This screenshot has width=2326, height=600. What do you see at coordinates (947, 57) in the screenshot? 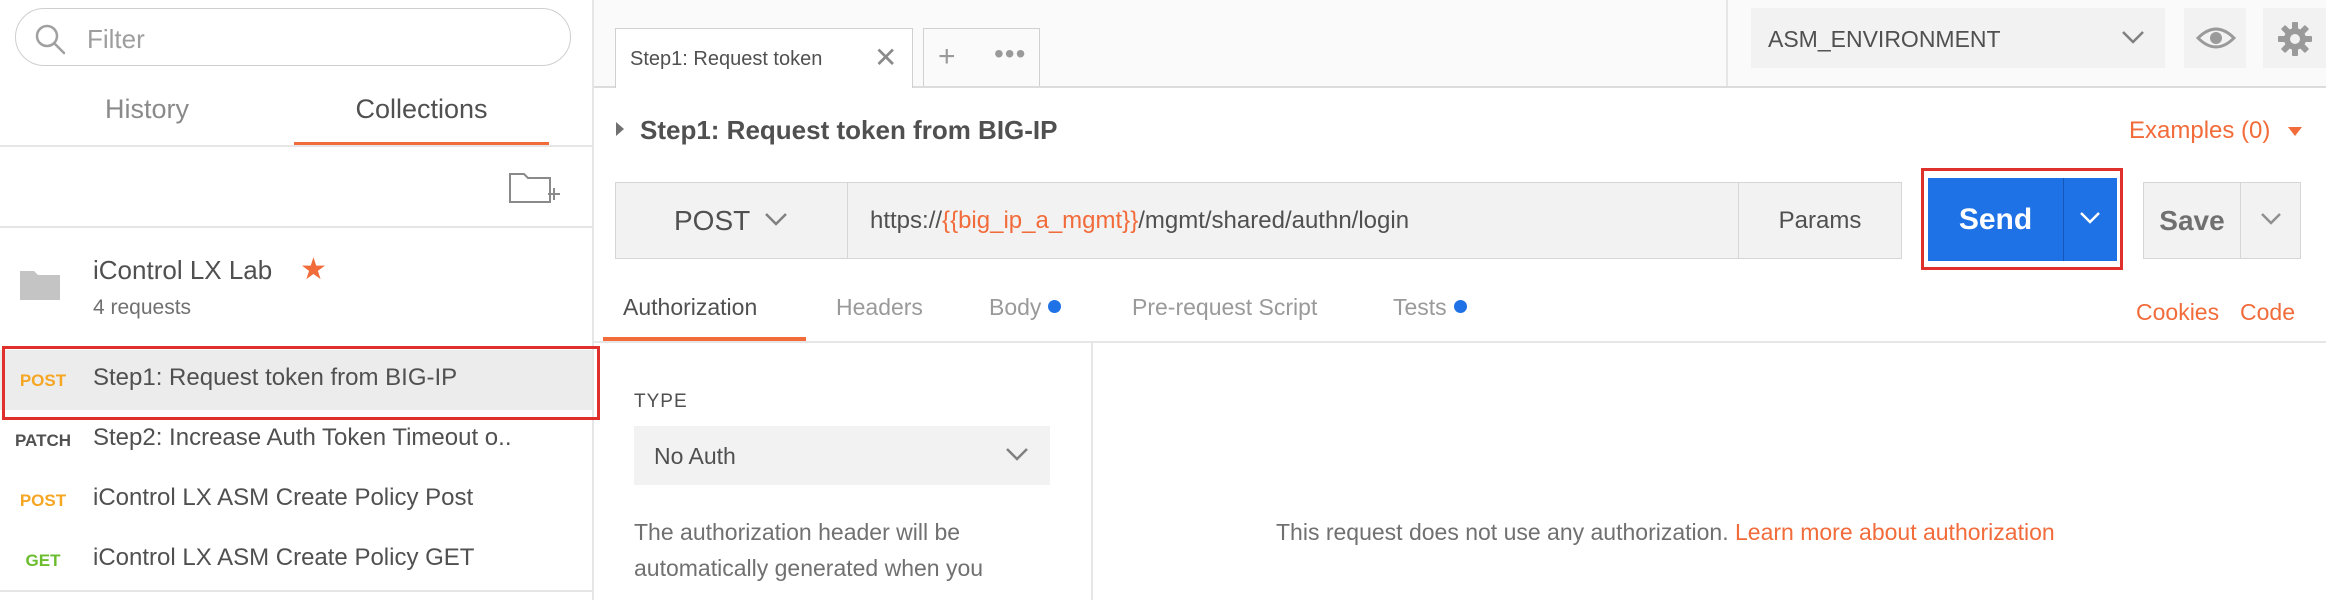
I see `add-tab-icon: +` at bounding box center [947, 57].